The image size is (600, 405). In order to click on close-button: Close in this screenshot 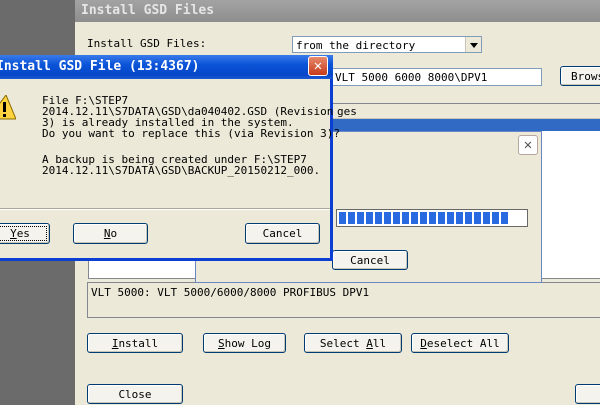, I will do `click(135, 394)`.